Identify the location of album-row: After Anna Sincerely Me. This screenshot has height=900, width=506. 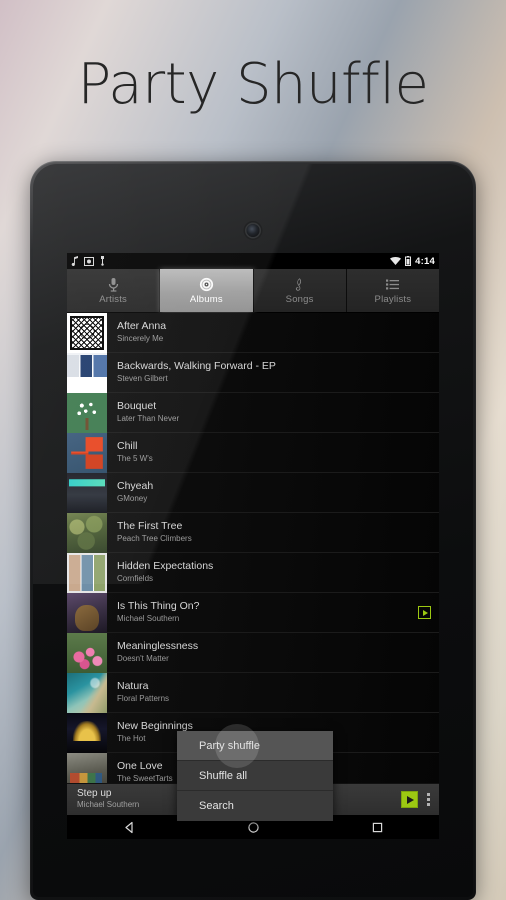
(253, 333).